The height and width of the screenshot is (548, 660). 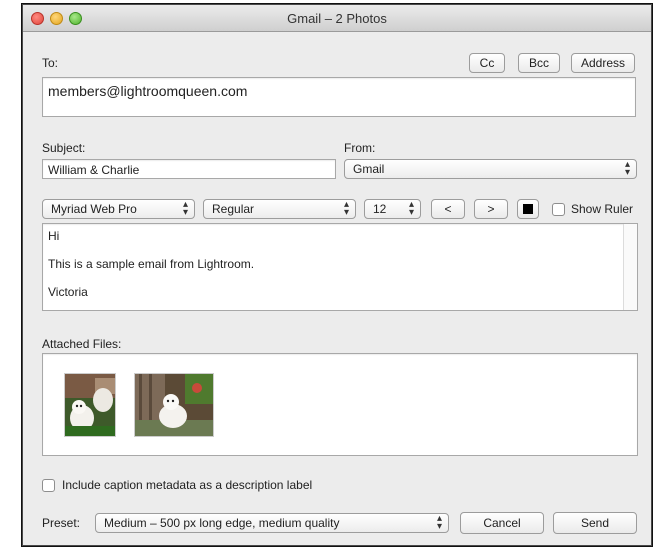 I want to click on font-style-value: Regular, so click(x=233, y=209).